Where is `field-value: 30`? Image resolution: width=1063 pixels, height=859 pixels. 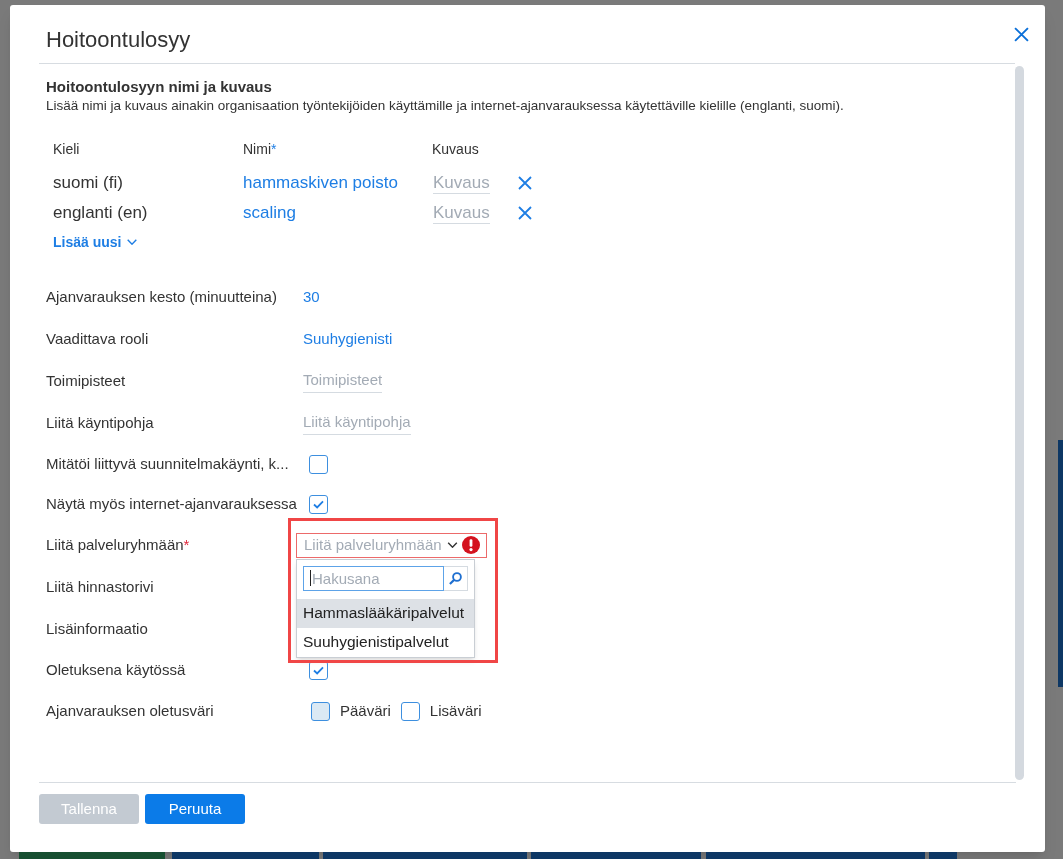 field-value: 30 is located at coordinates (311, 297).